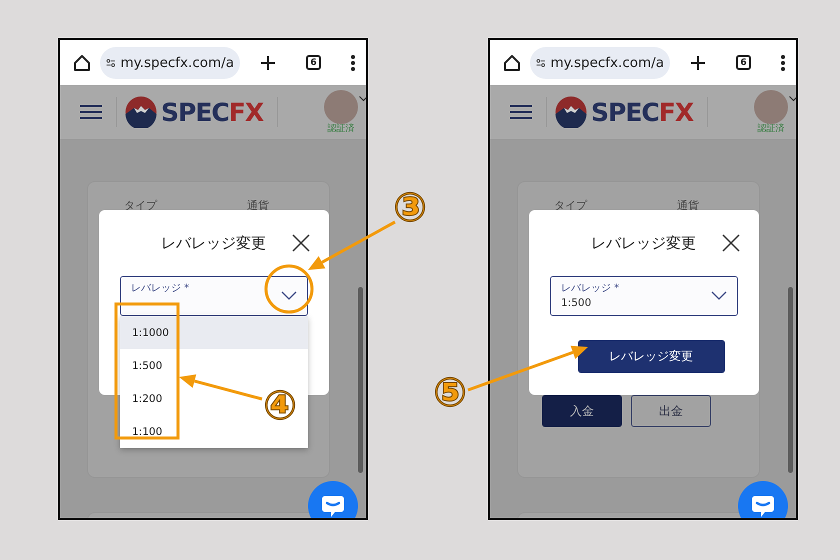 This screenshot has width=840, height=560. Describe the element at coordinates (185, 365) in the screenshot. I see `dropdown-option: 1:500` at that location.